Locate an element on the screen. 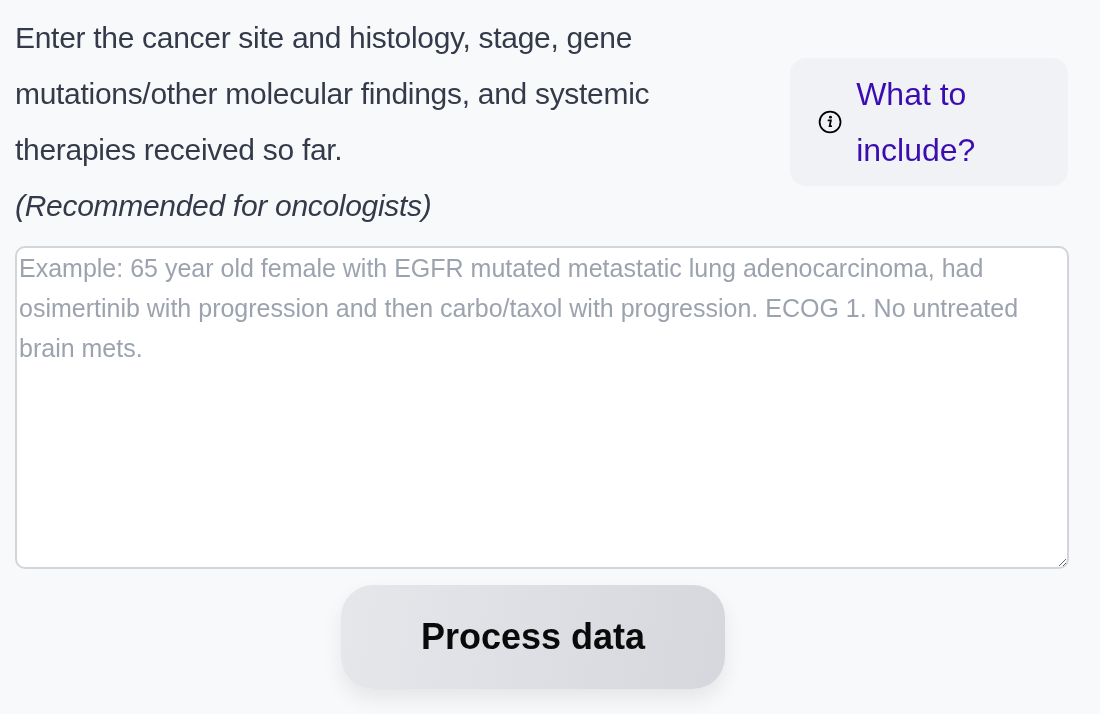  help-link: What to include? is located at coordinates (929, 122).